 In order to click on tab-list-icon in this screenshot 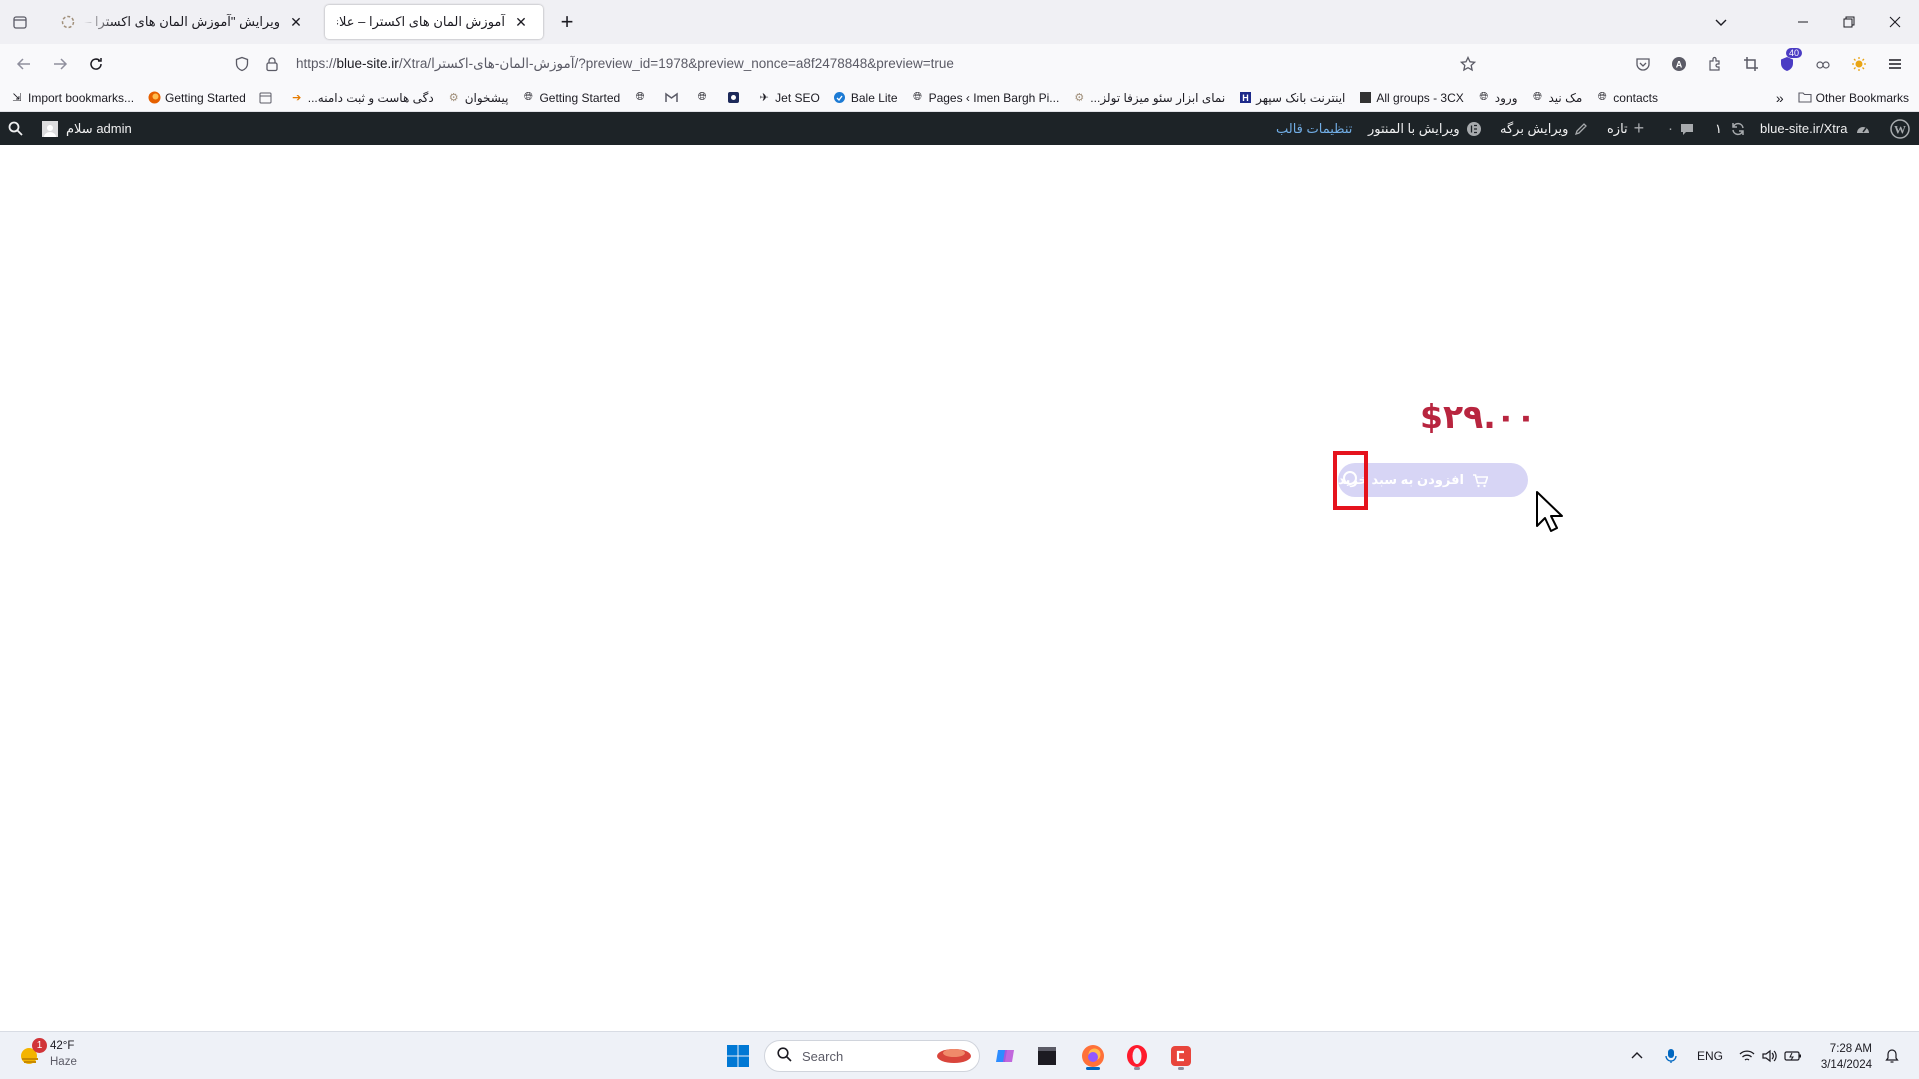, I will do `click(20, 22)`.